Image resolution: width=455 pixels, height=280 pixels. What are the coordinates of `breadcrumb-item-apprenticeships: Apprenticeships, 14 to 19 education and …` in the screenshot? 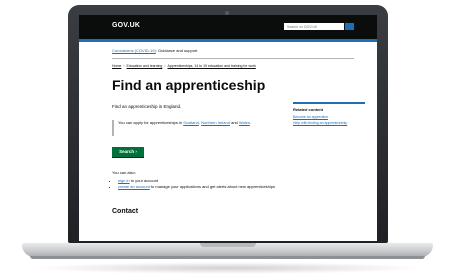 It's located at (212, 66).